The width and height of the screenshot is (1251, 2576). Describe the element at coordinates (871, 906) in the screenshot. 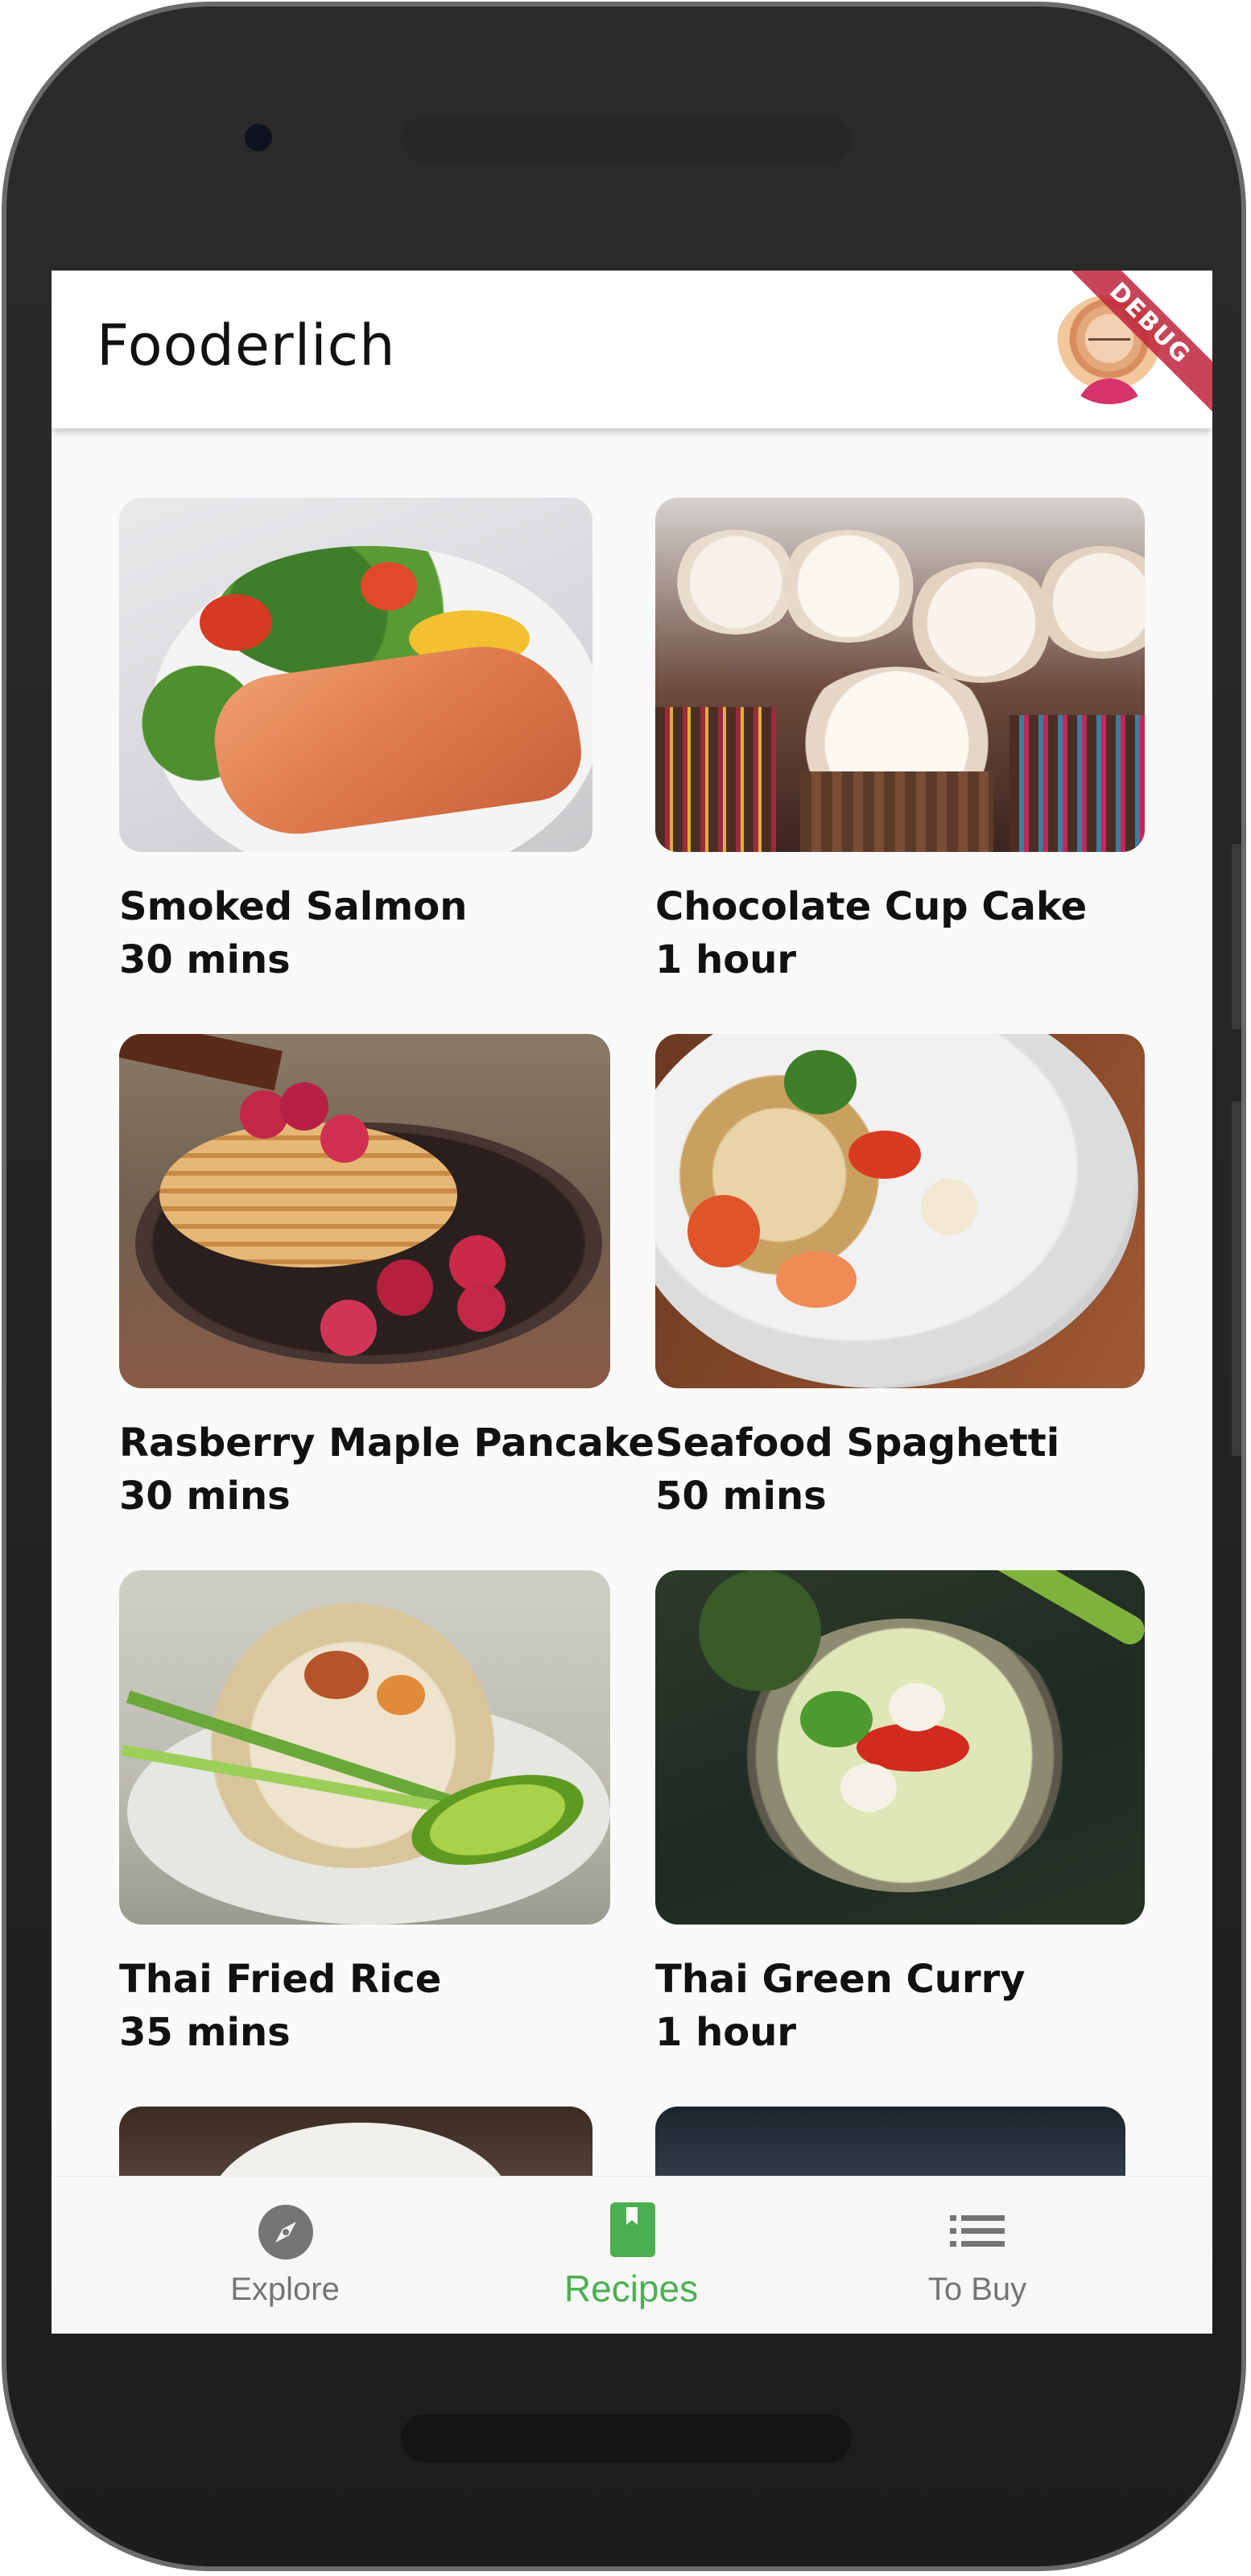

I see `recipe-name: Chocolate Cup Cake` at that location.